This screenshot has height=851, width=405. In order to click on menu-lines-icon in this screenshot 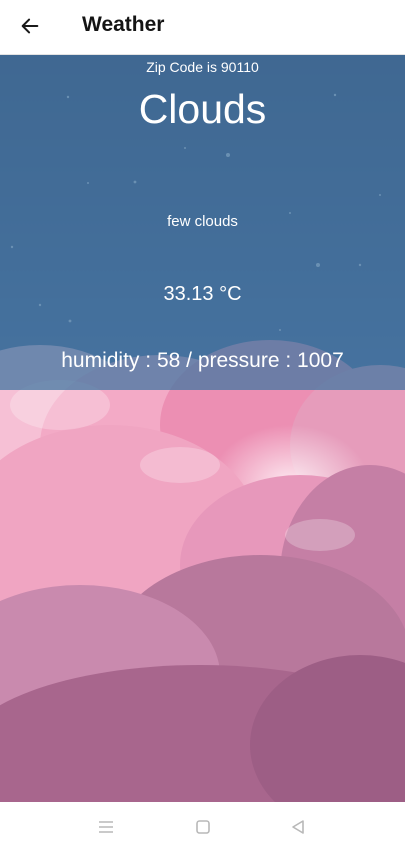, I will do `click(106, 827)`.